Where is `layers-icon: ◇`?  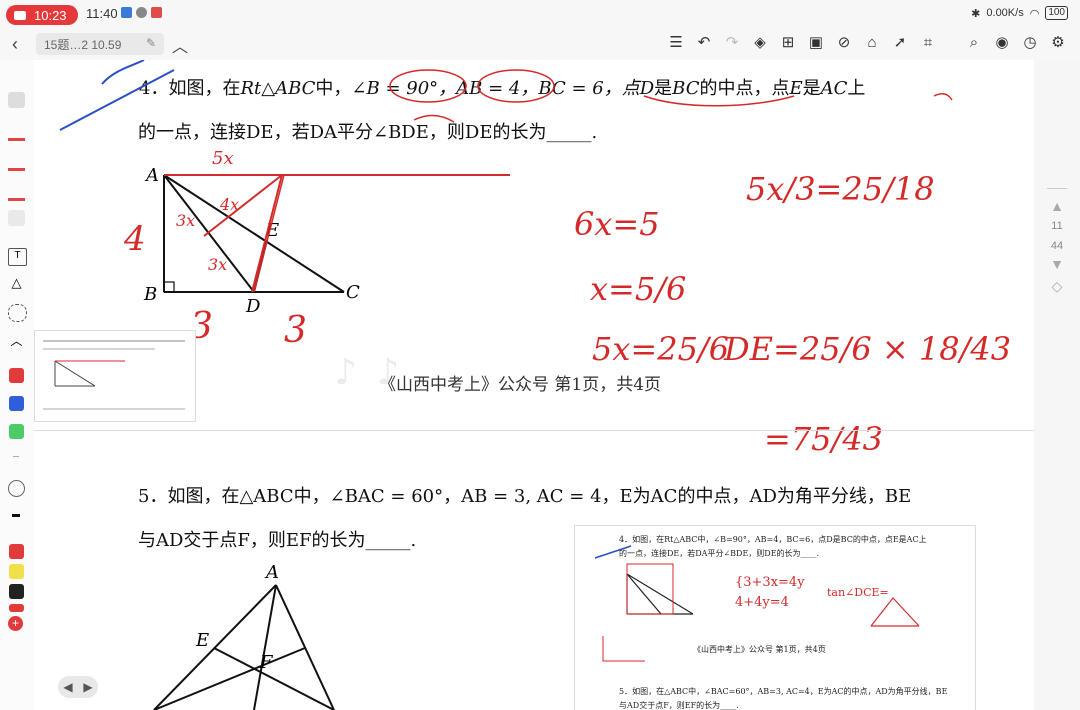
layers-icon: ◇ is located at coordinates (1057, 286).